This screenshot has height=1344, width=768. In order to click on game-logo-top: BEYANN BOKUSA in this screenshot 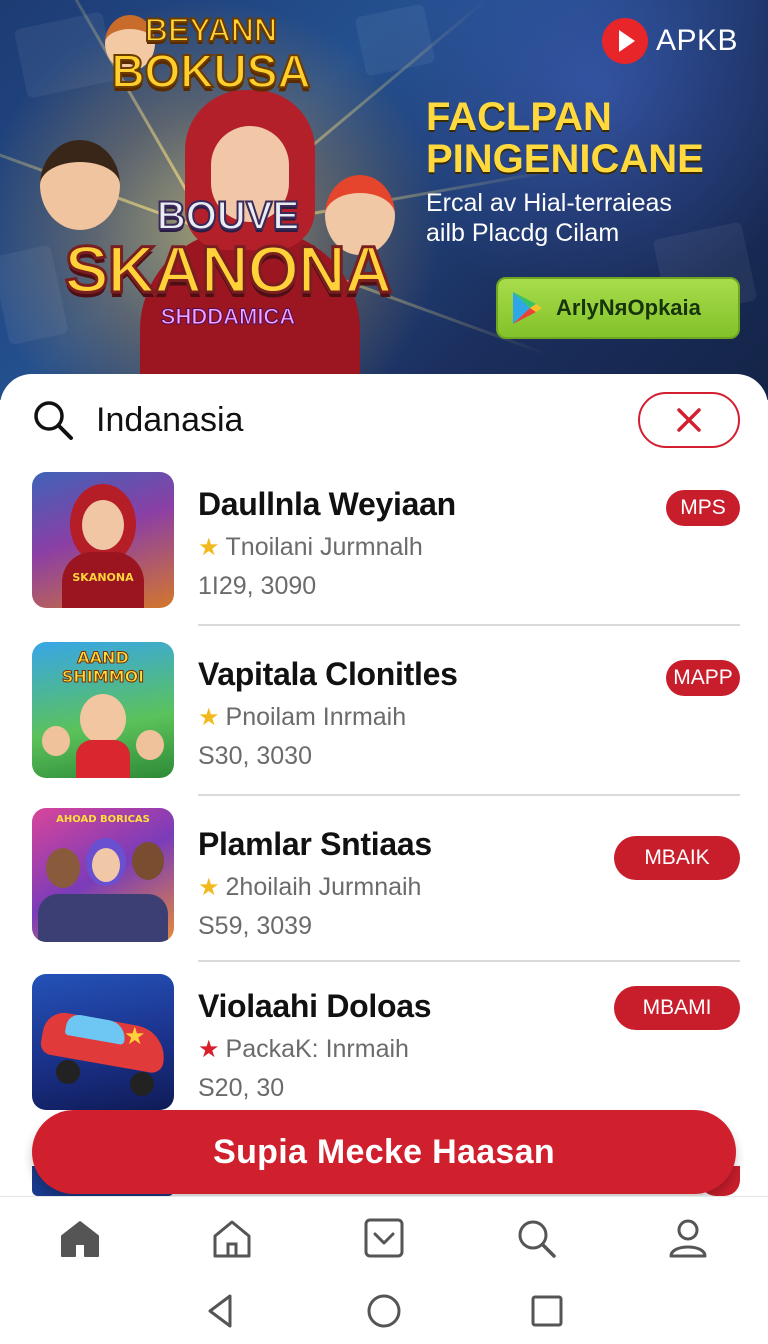, I will do `click(211, 54)`.